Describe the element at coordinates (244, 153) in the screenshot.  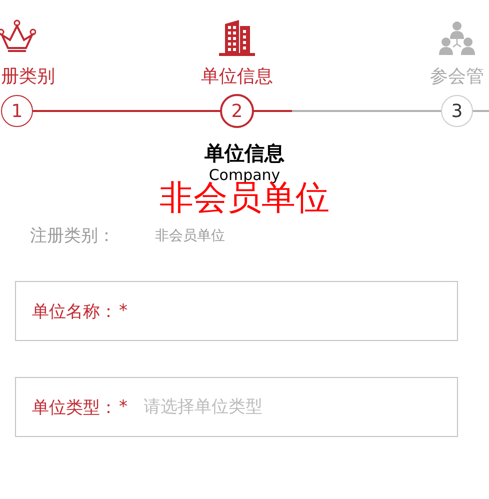
I see `section-title: 单位信息` at that location.